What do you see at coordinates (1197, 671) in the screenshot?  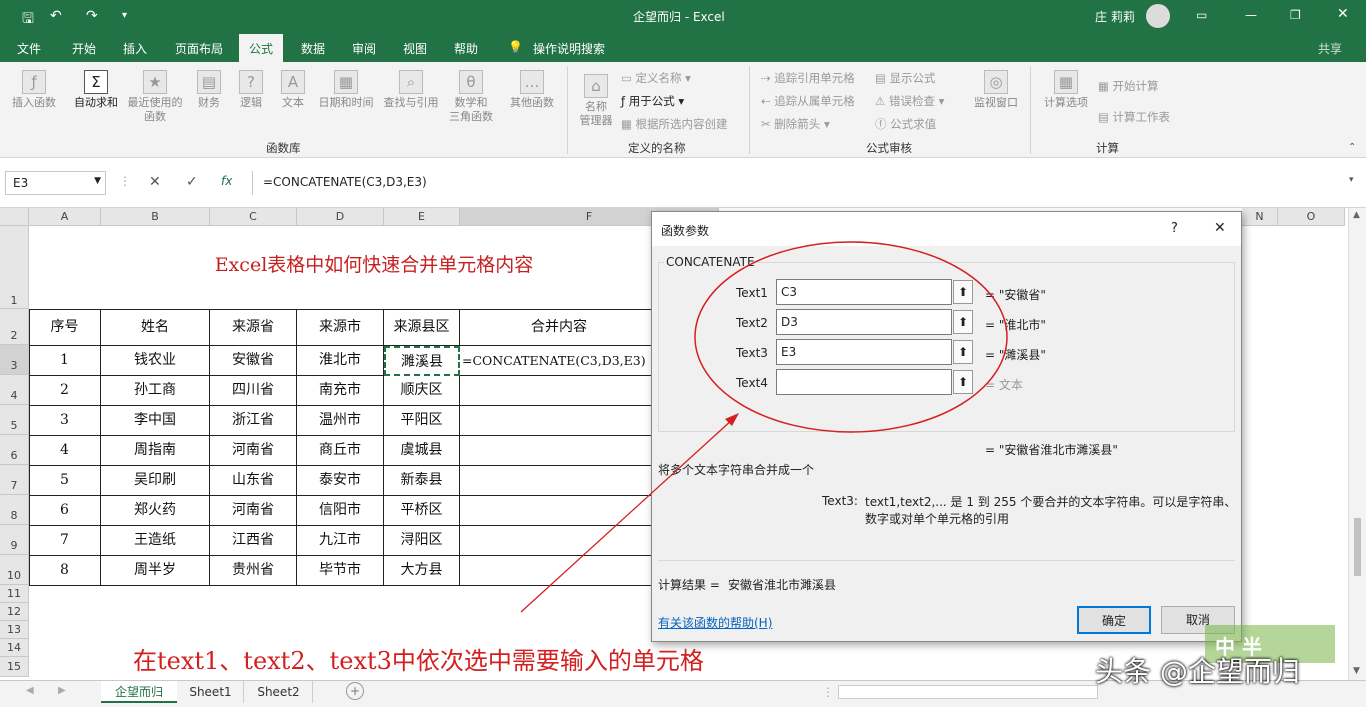 I see `watermark-text: 头条 @企望而归` at bounding box center [1197, 671].